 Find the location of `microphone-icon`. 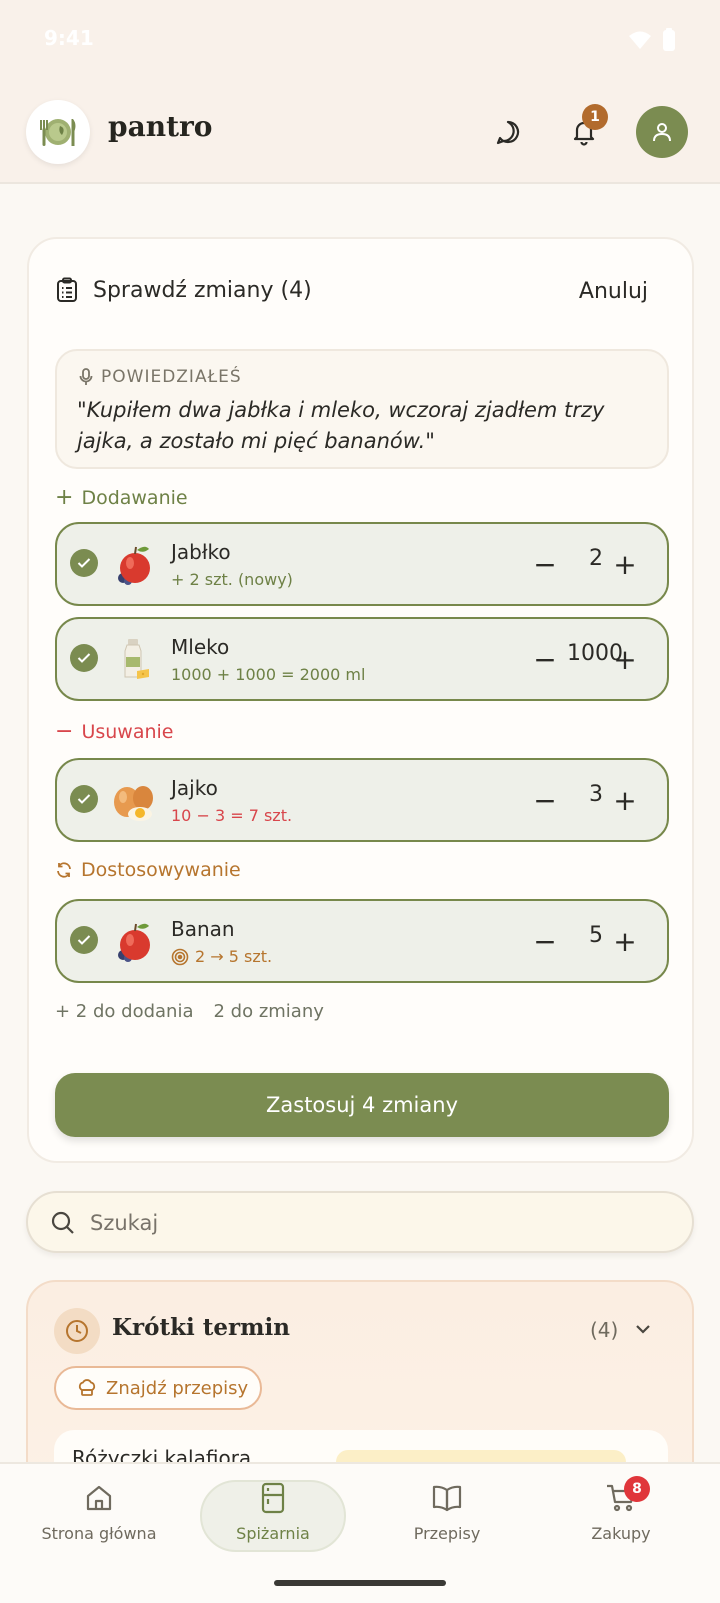

microphone-icon is located at coordinates (86, 376).